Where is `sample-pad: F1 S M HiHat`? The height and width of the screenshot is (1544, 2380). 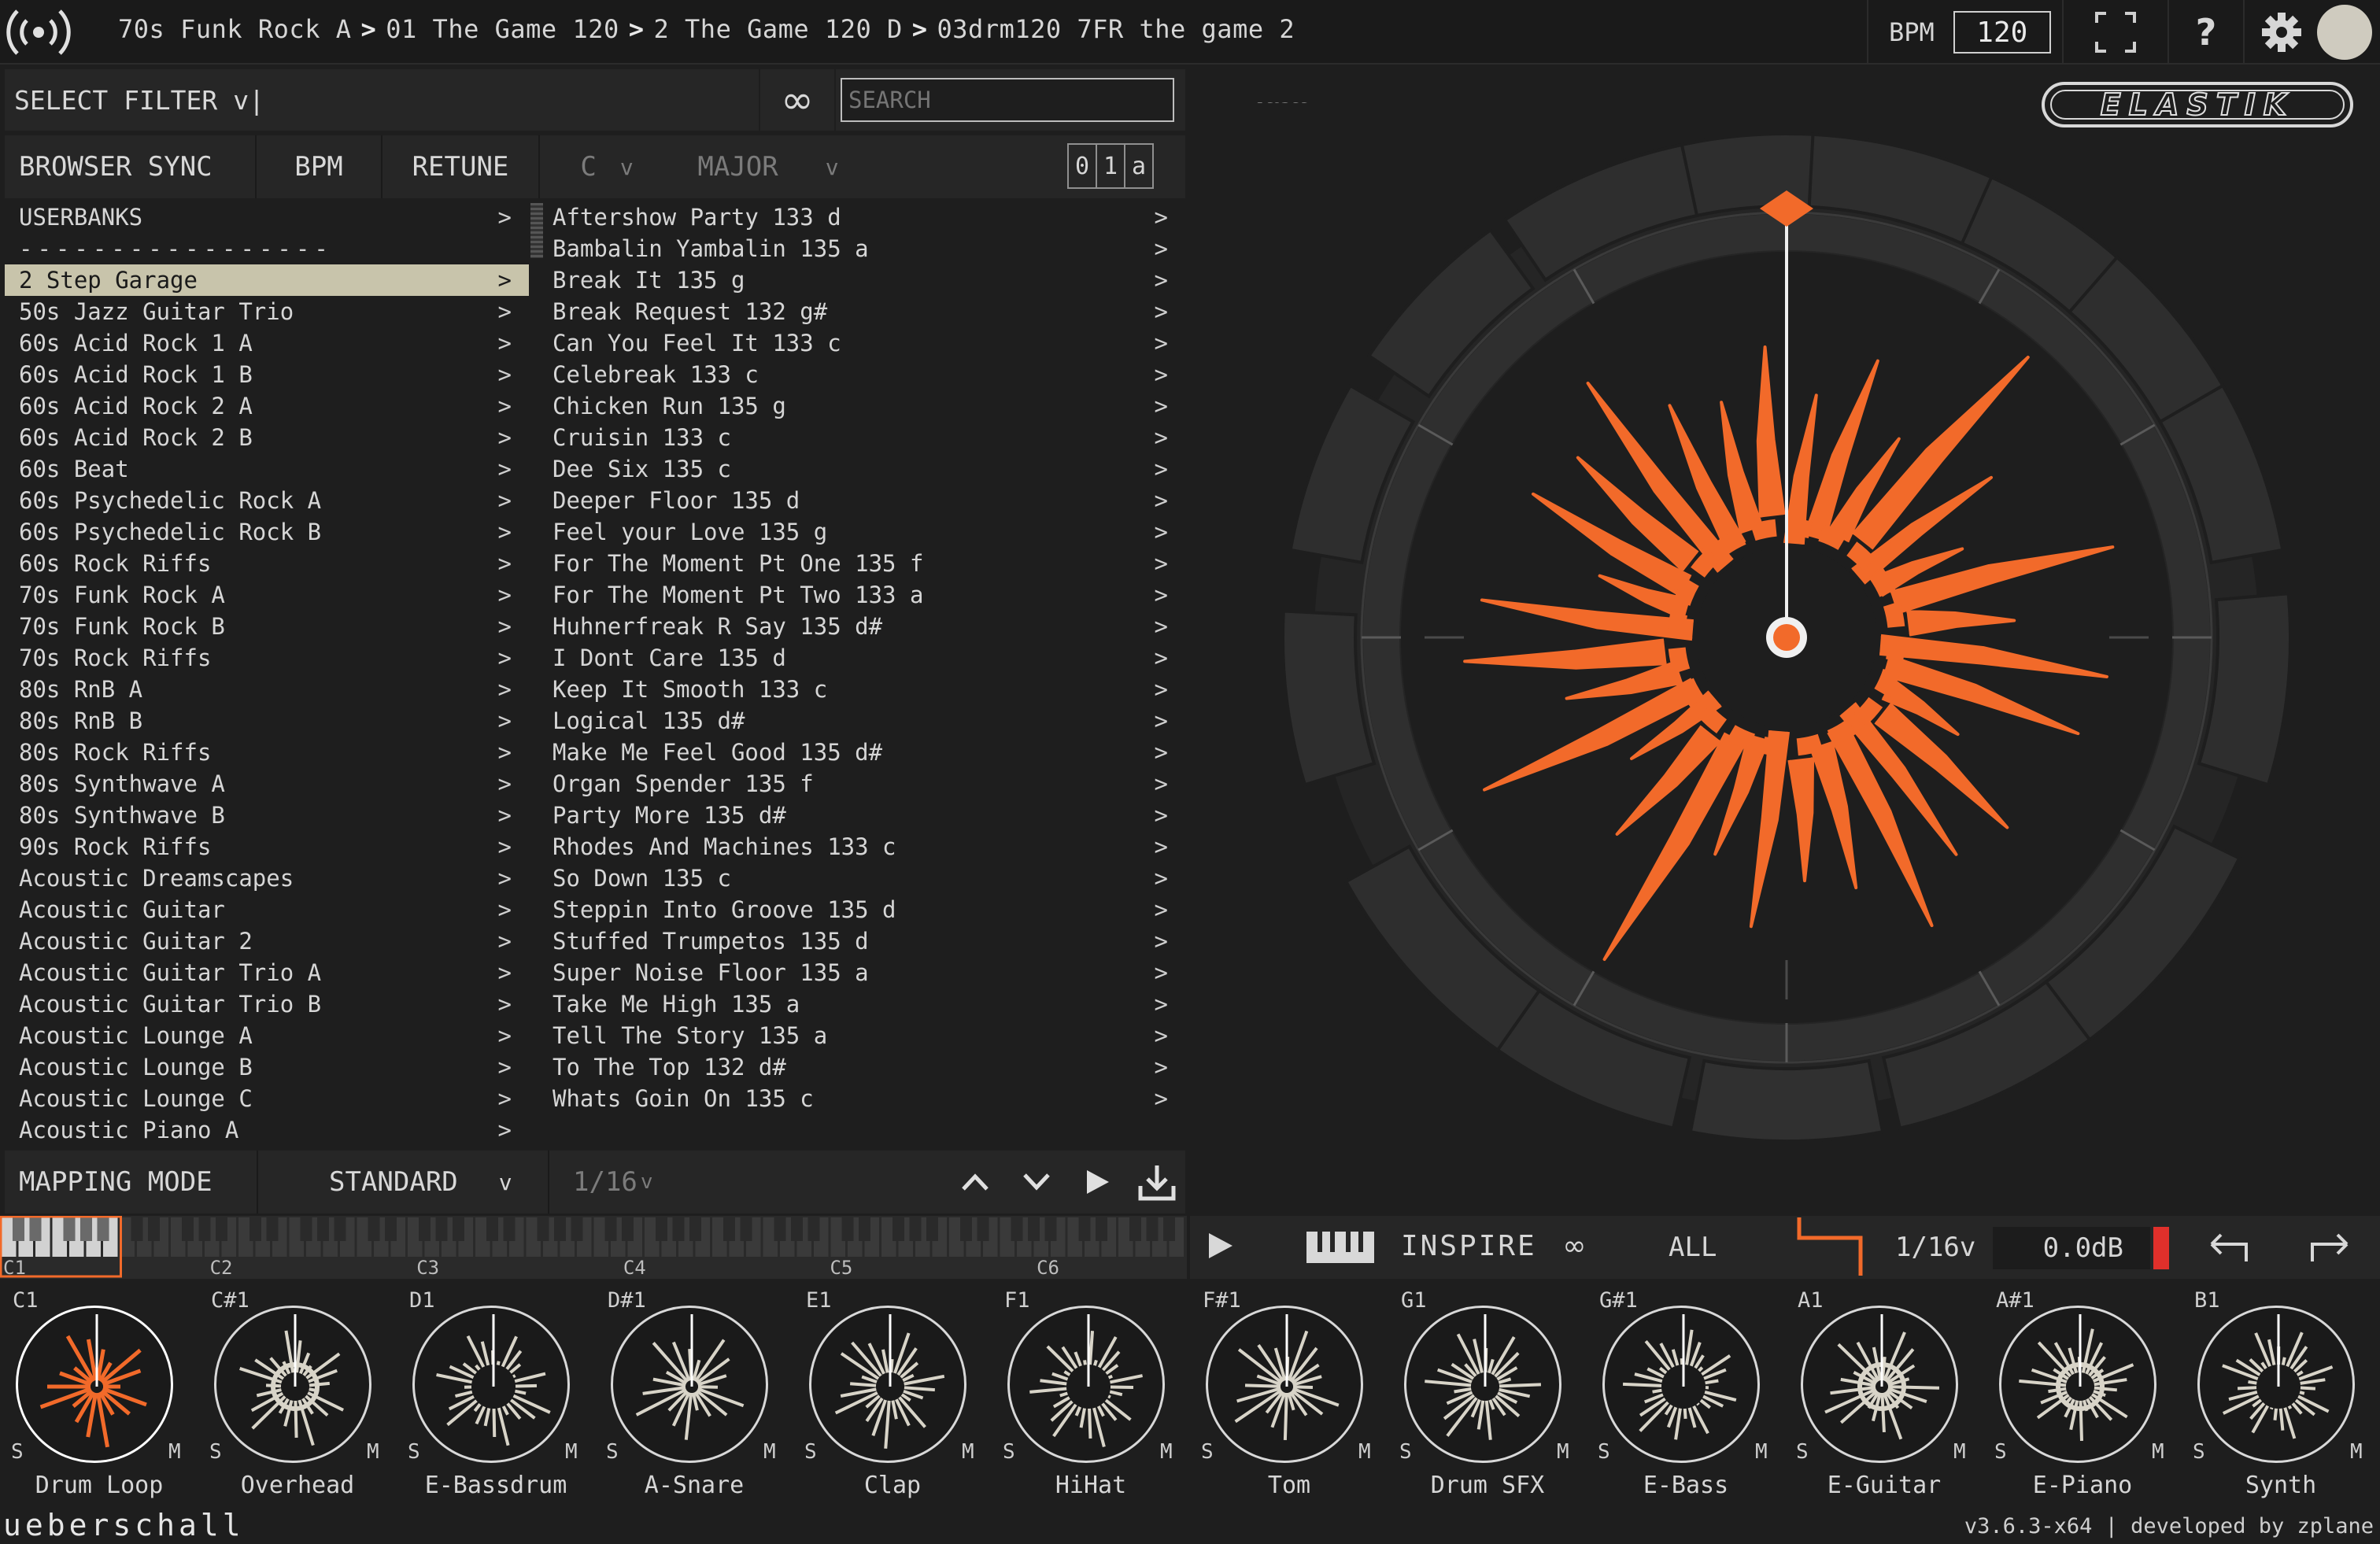 sample-pad: F1 S M HiHat is located at coordinates (1091, 1393).